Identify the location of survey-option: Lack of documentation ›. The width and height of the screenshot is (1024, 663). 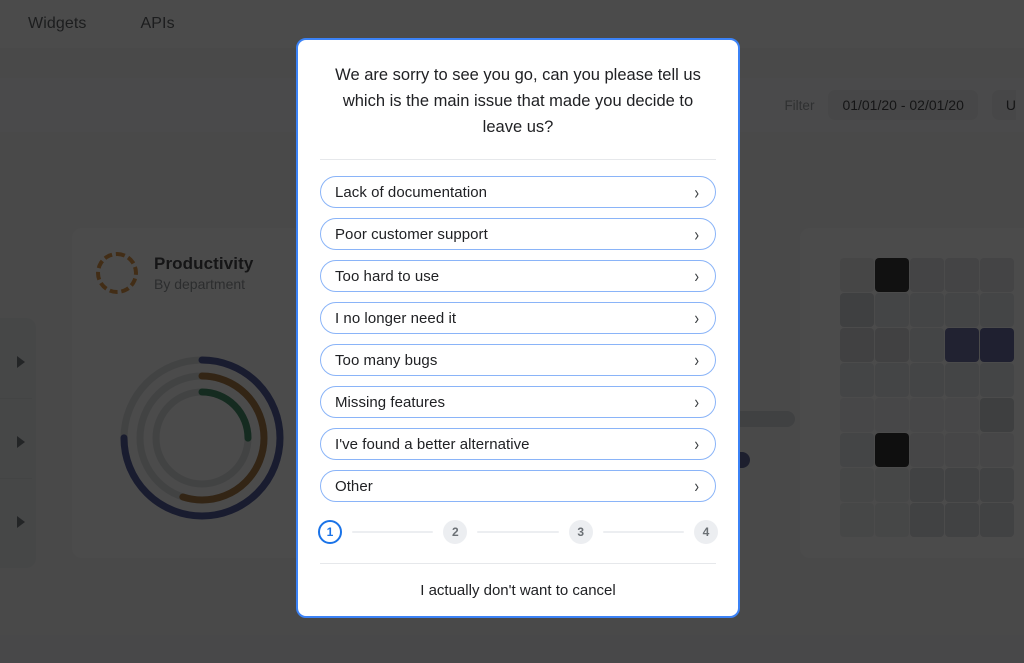
(518, 192).